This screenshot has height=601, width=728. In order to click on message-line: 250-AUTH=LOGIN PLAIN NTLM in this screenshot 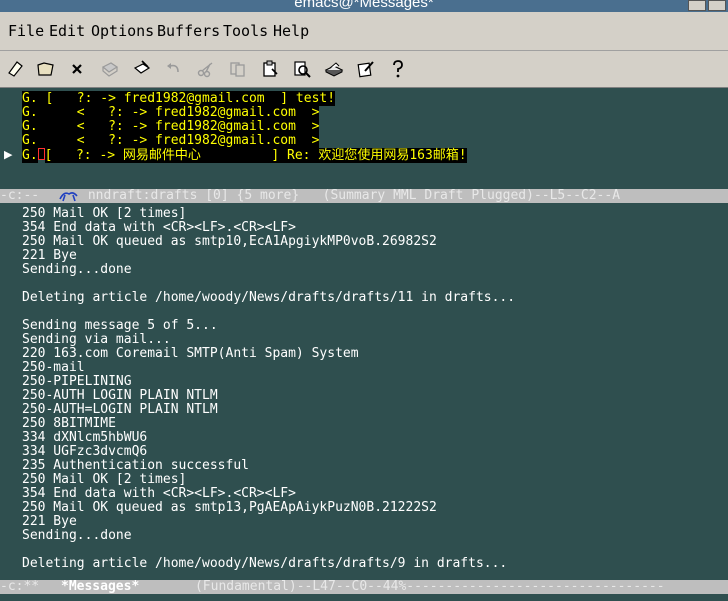, I will do `click(120, 409)`.